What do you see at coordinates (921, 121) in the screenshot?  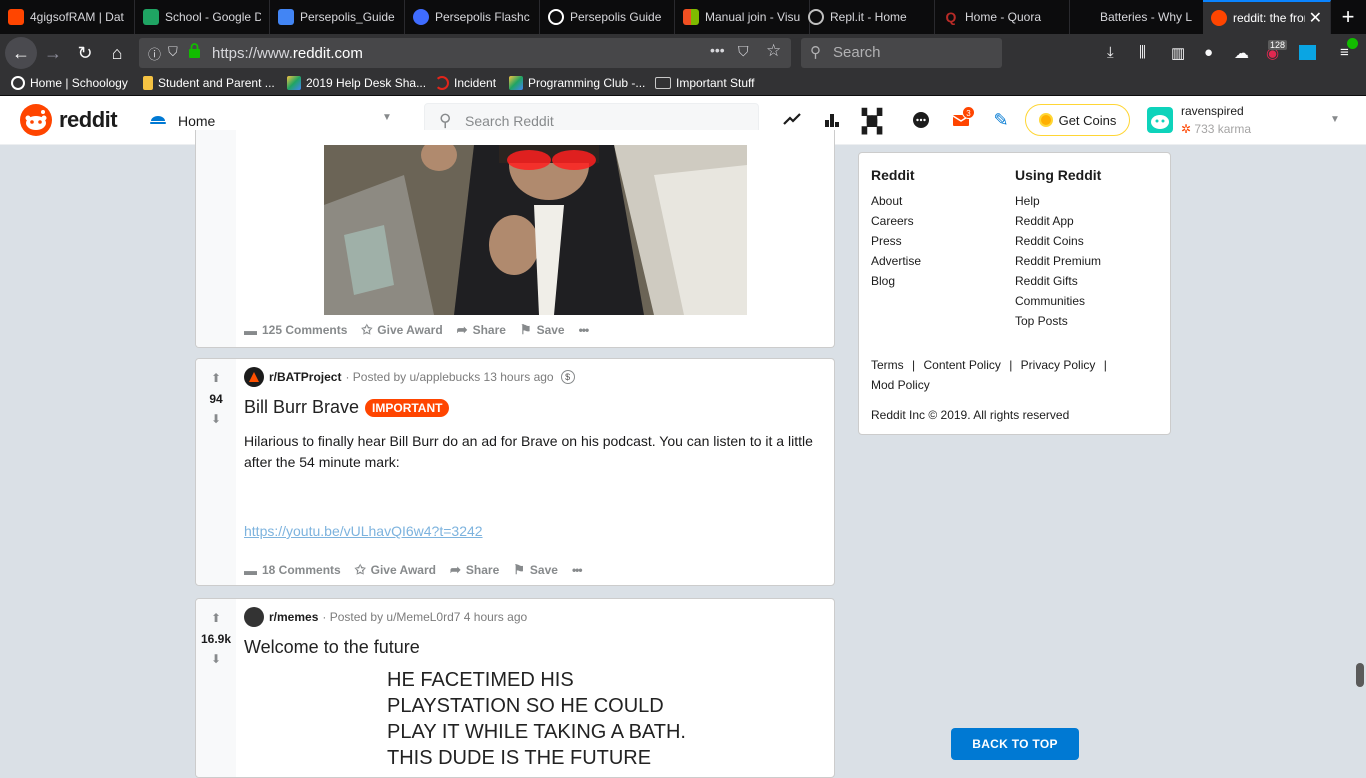 I see `chat-icon` at bounding box center [921, 121].